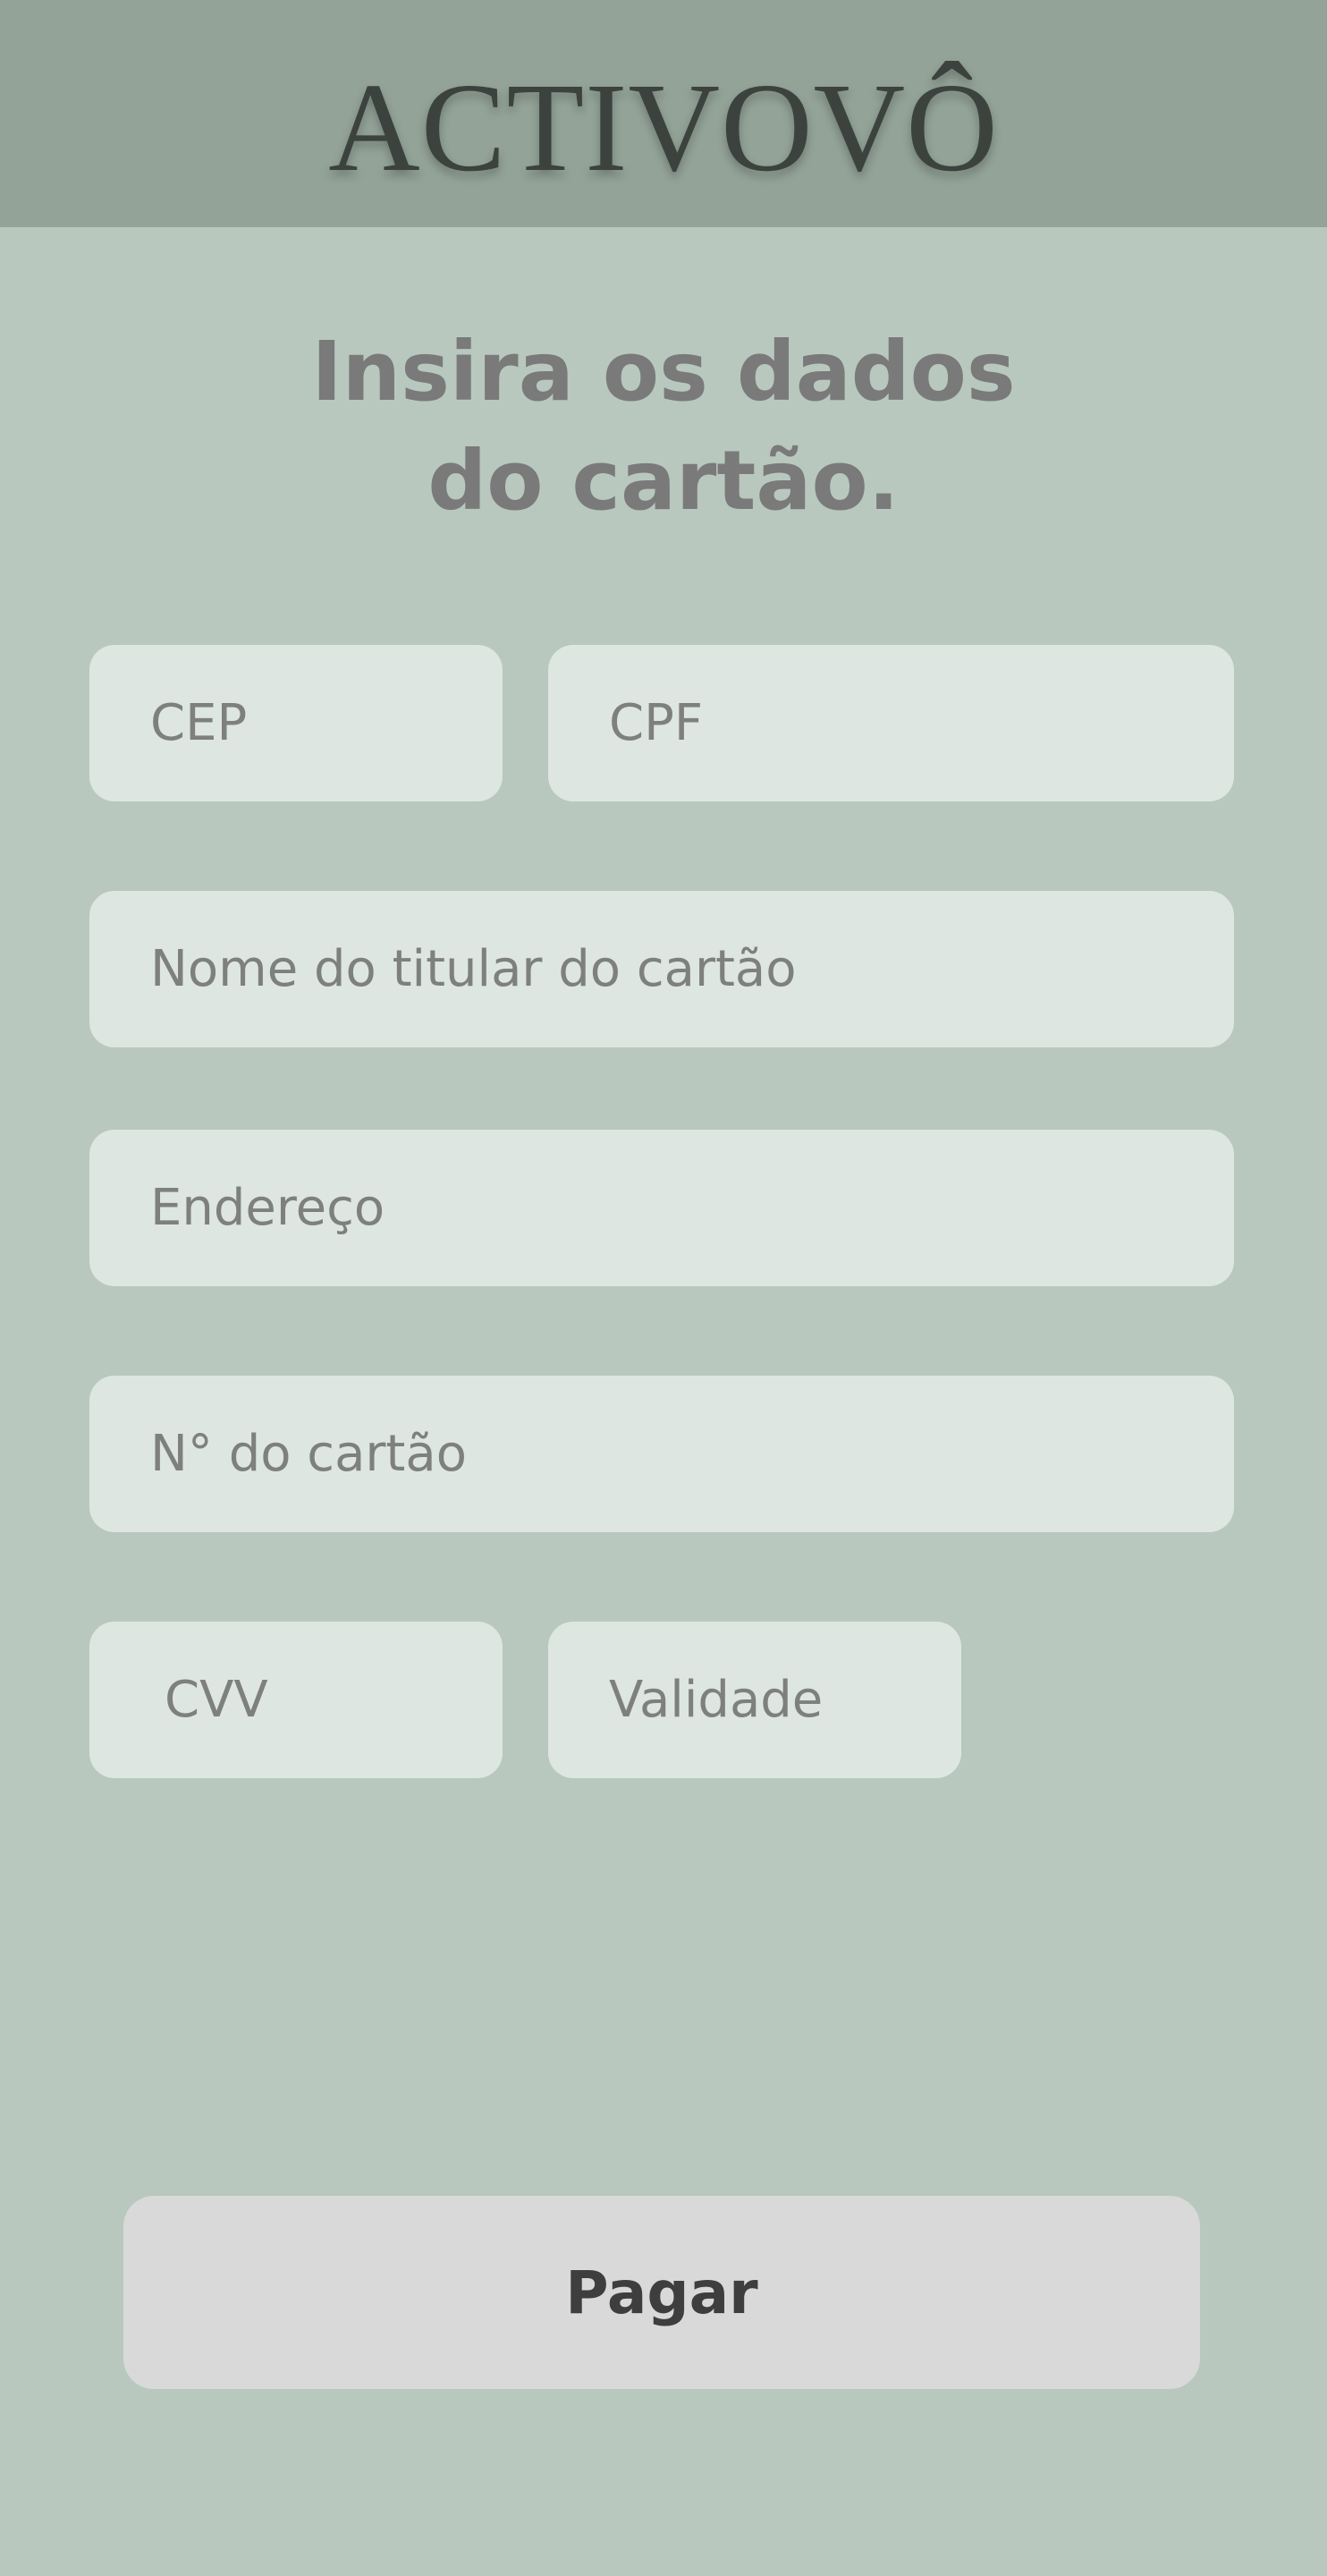 The width and height of the screenshot is (1327, 2576). Describe the element at coordinates (663, 371) in the screenshot. I see `page-title-line-1: Insira os dados` at that location.